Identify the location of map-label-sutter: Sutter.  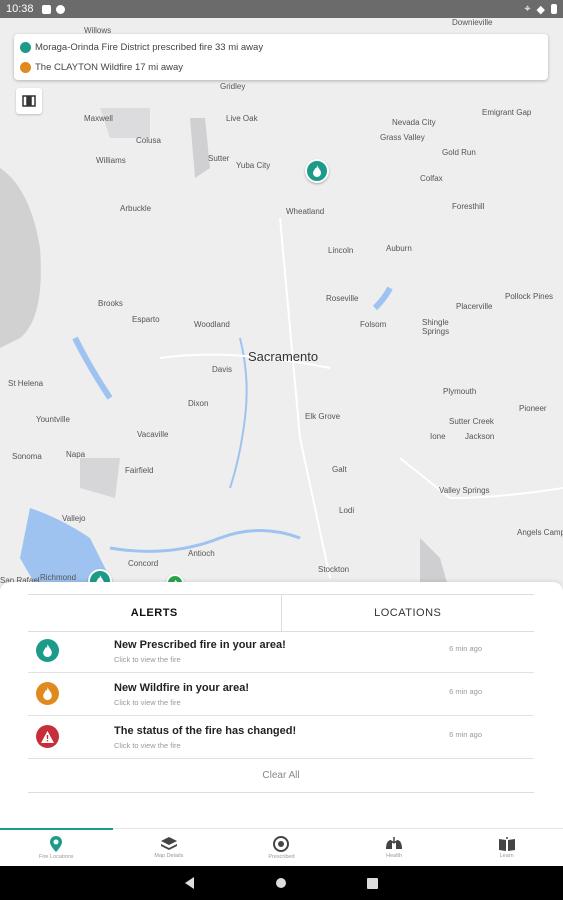
(219, 158).